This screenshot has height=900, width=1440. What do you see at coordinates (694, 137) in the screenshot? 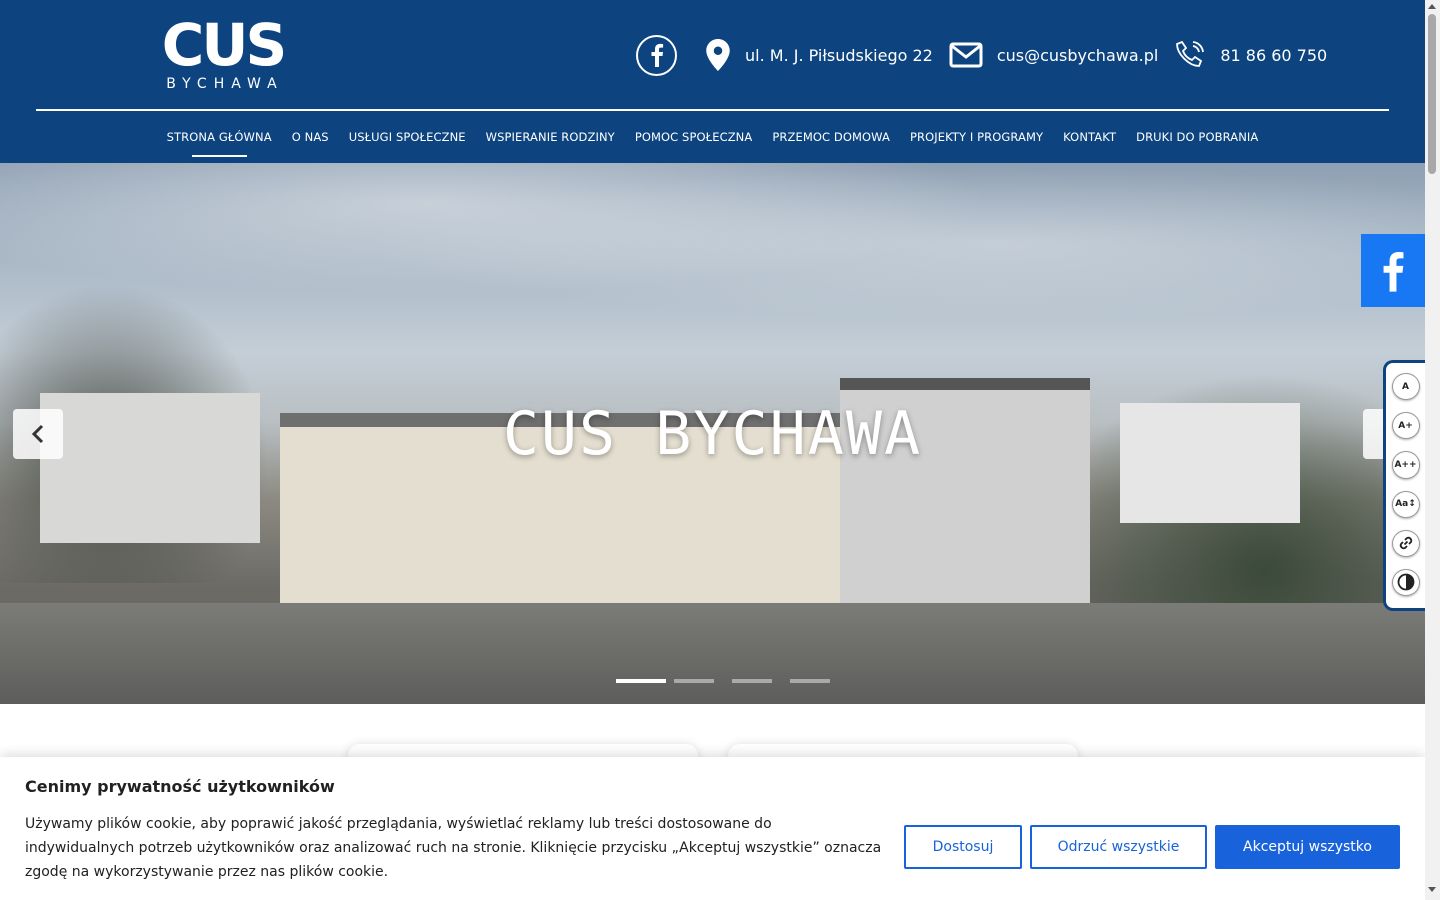
I see `nav-item-social-assistance: POMOC SPOŁECZNA` at bounding box center [694, 137].